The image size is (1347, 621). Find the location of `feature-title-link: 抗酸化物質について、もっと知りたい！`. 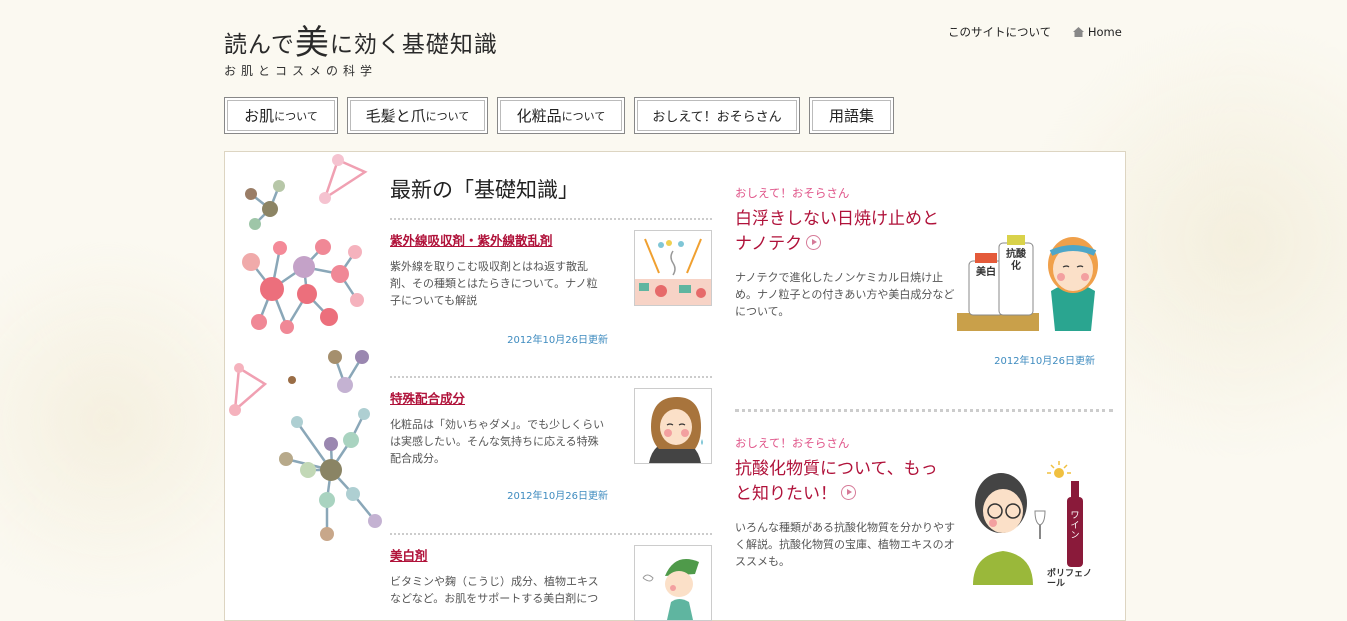

feature-title-link: 抗酸化物質について、もっと知りたい！ is located at coordinates (840, 482).